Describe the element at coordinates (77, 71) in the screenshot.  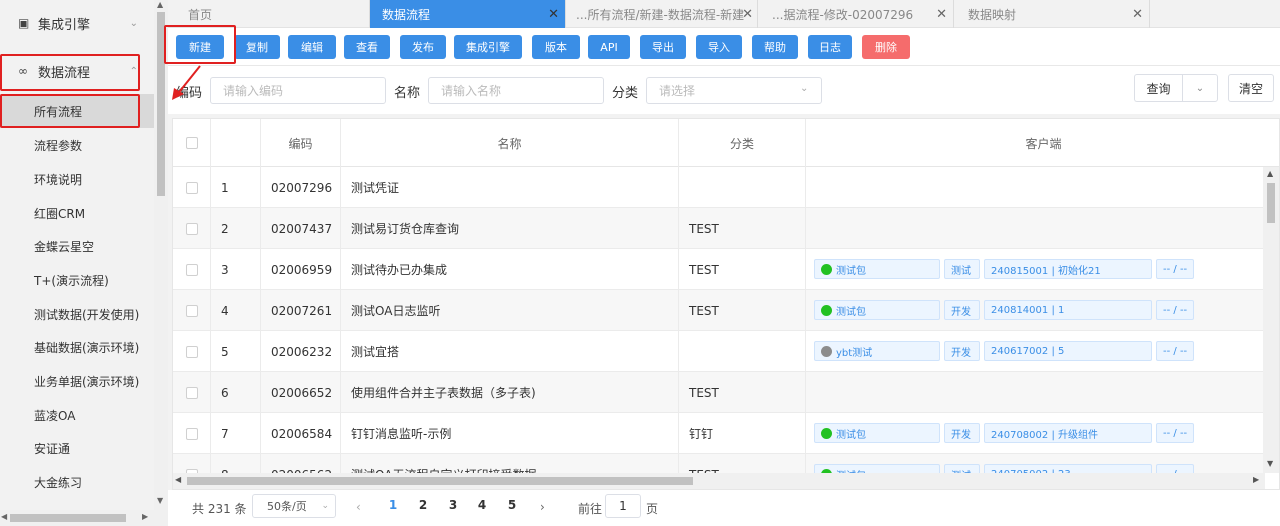
I see `sidebar-group-dataflow: ∞ 数据流程 ⌃` at that location.